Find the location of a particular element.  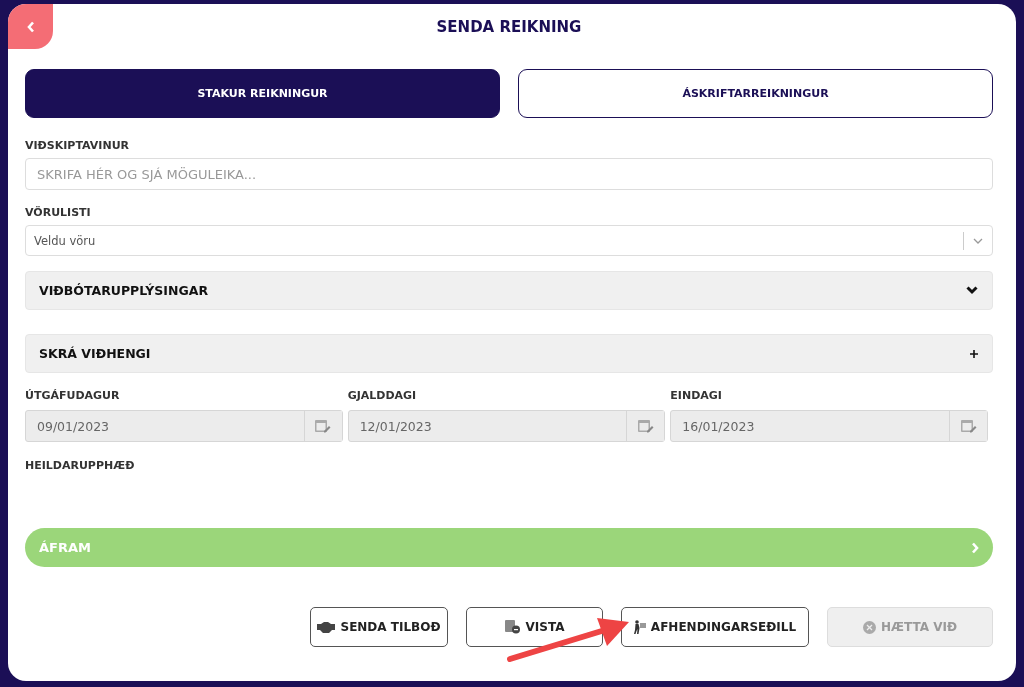

page-title: SENDA REIKNING is located at coordinates (509, 26).